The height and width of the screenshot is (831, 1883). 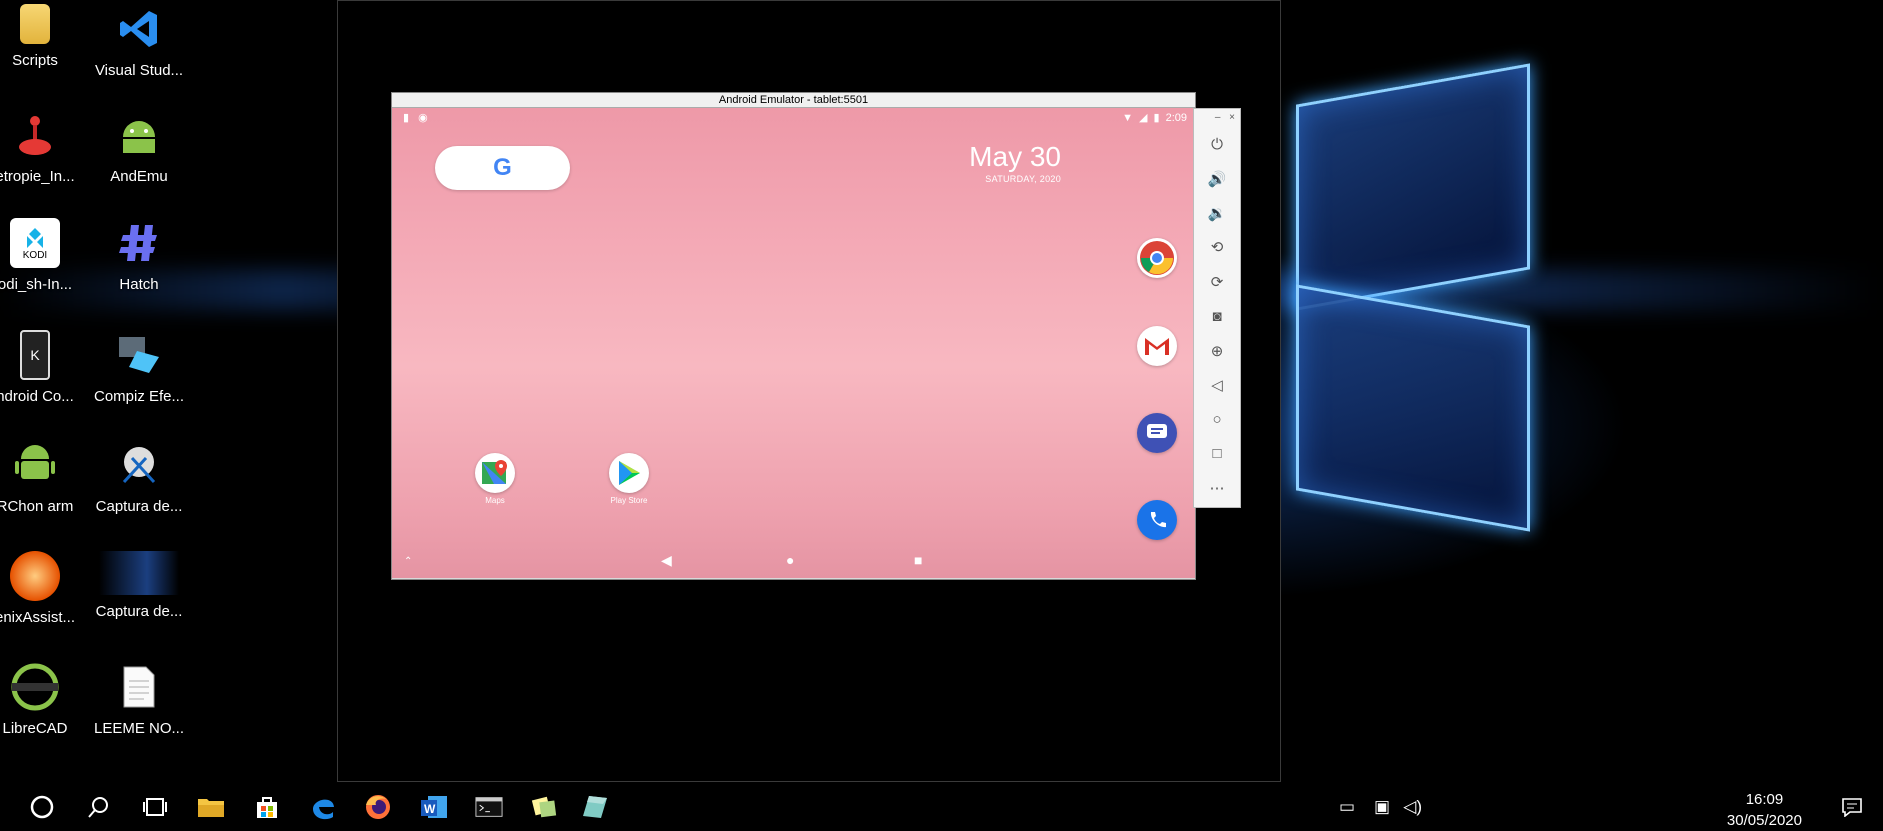 What do you see at coordinates (595, 807) in the screenshot?
I see `snip-icon` at bounding box center [595, 807].